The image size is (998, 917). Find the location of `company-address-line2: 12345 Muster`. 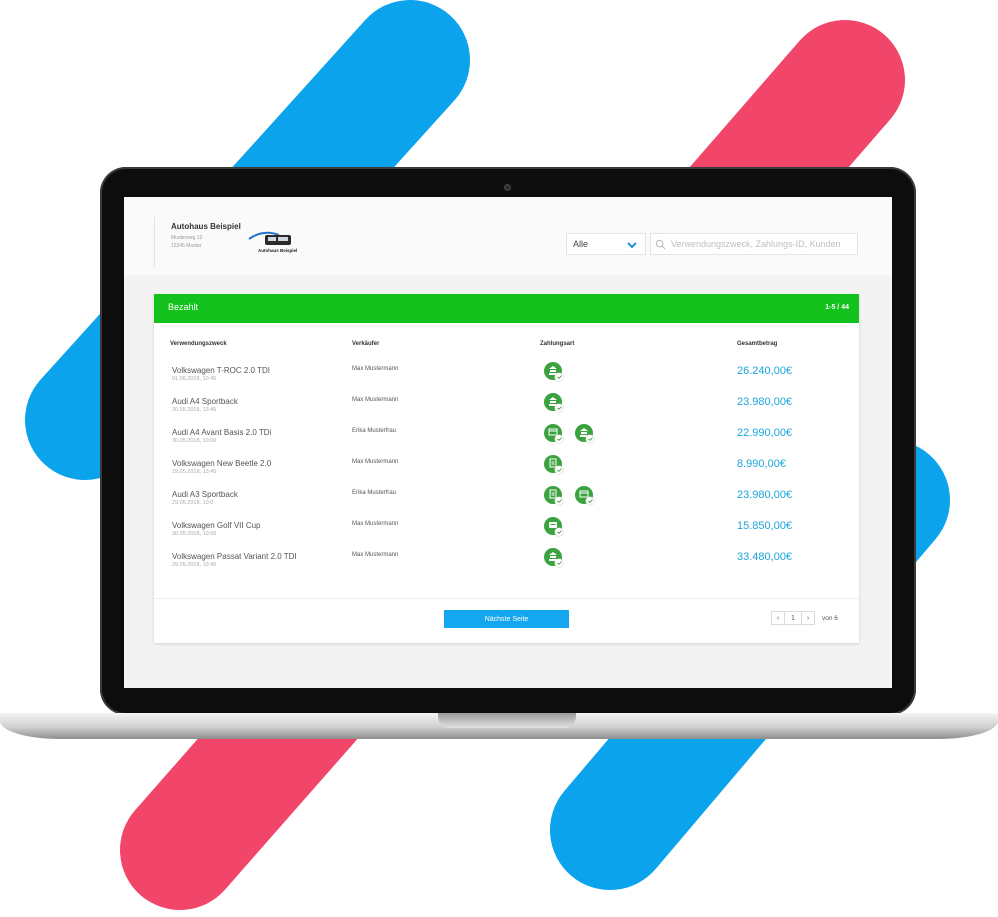

company-address-line2: 12345 Muster is located at coordinates (186, 246).